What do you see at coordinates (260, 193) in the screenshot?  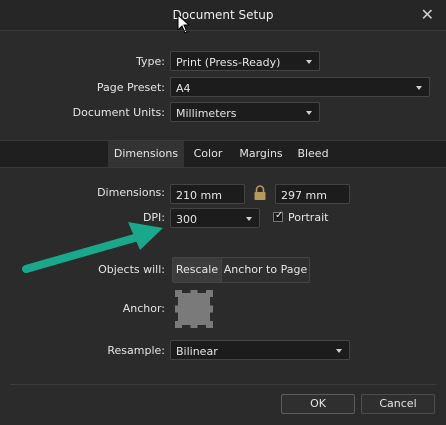 I see `padlock-icon` at bounding box center [260, 193].